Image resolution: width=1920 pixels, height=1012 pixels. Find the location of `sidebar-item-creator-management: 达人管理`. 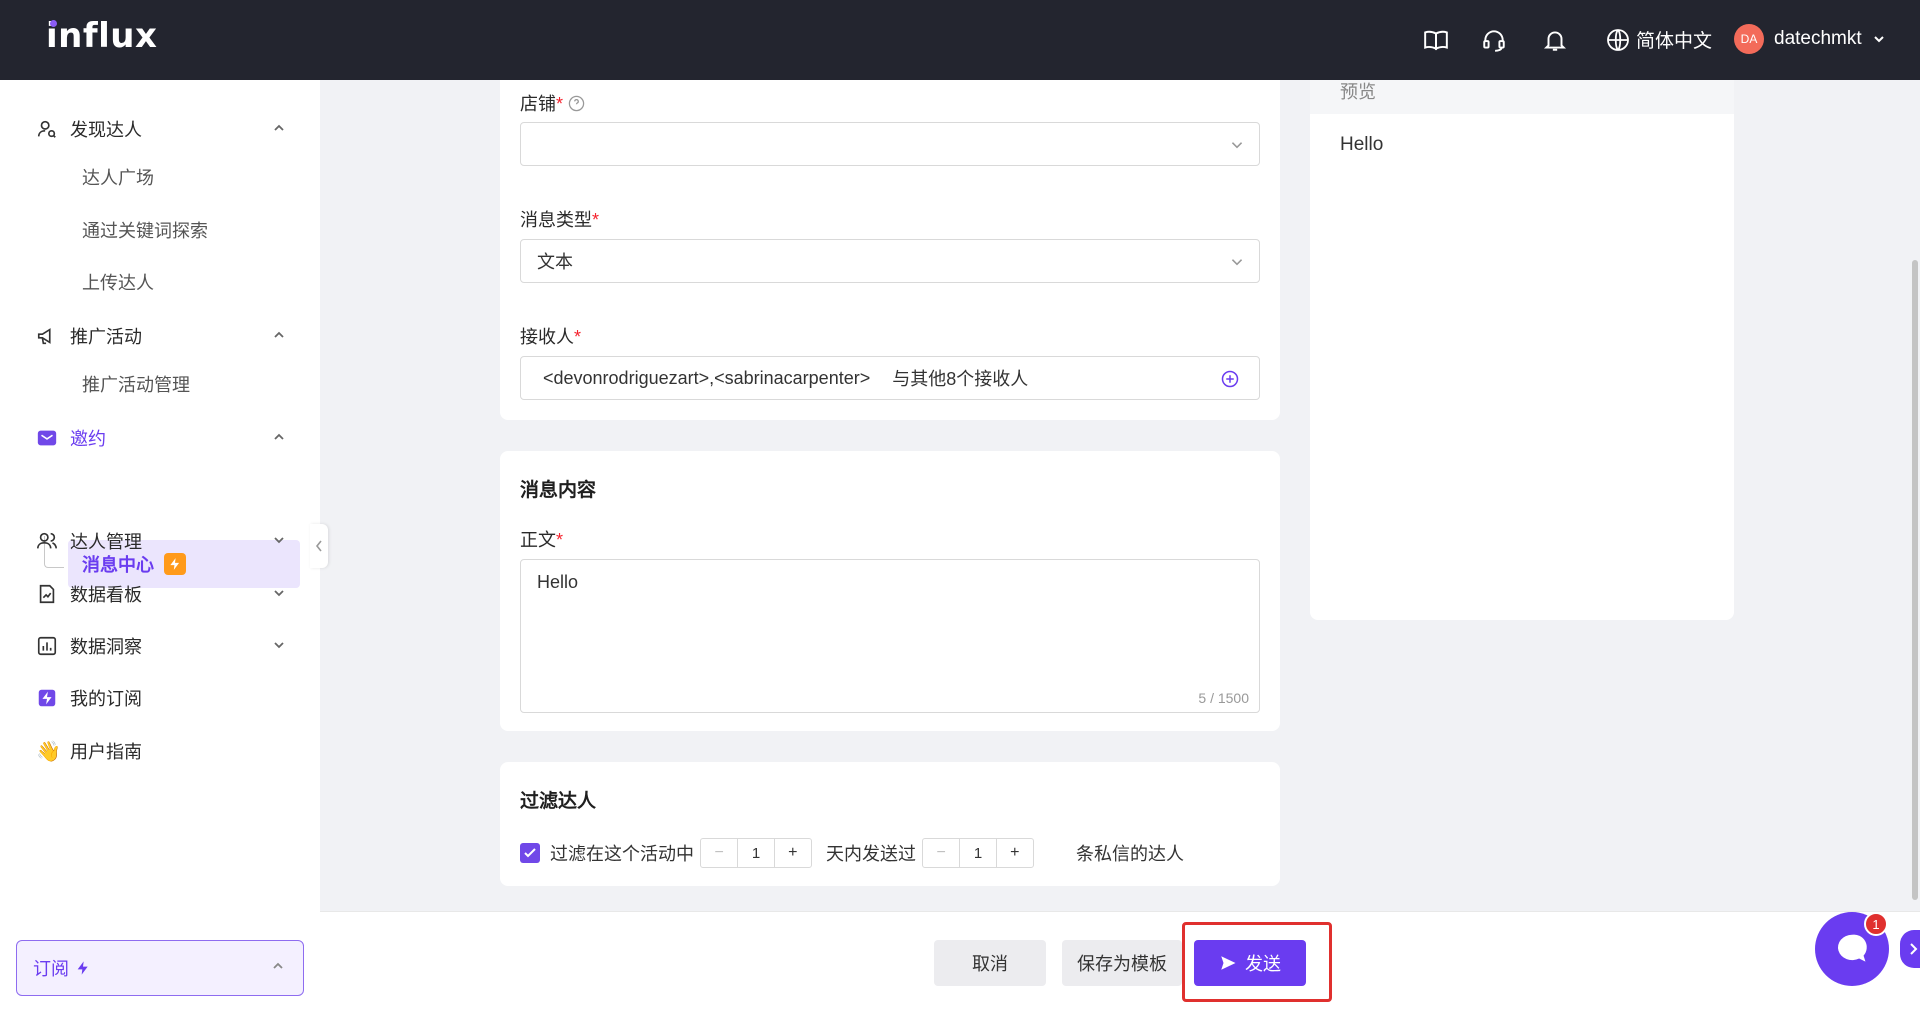

sidebar-item-creator-management: 达人管理 is located at coordinates (166, 541).